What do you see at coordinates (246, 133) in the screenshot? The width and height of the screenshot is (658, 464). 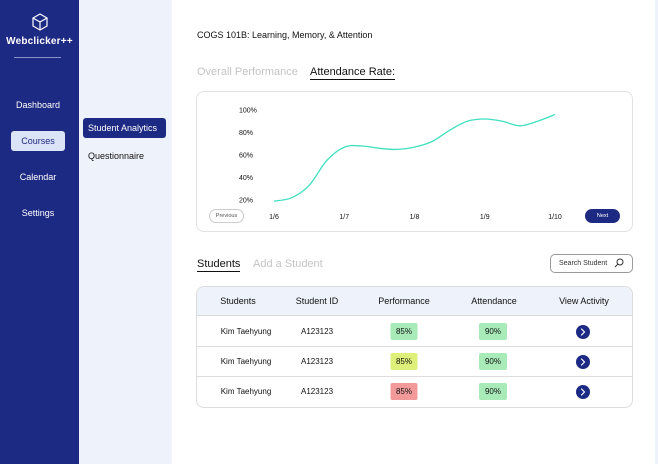 I see `y-tick-label: 80%` at bounding box center [246, 133].